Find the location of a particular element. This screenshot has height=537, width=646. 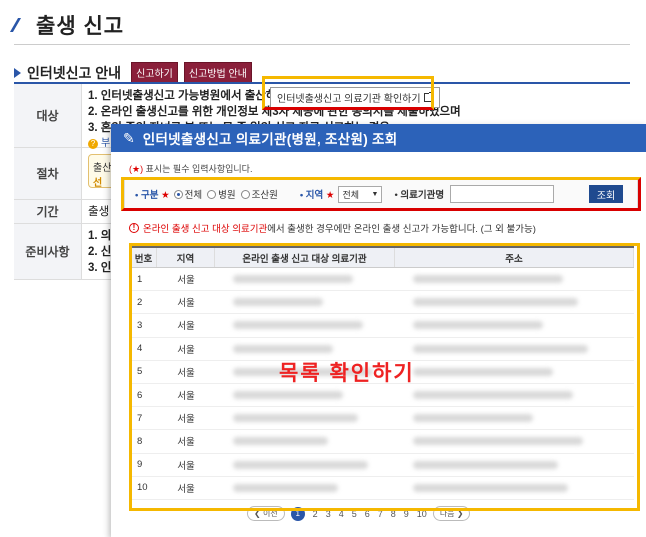

popup-title-bar: ✎ 인터넷출생신고 의료기관(병원, 조산원) 조회 is located at coordinates (378, 138).